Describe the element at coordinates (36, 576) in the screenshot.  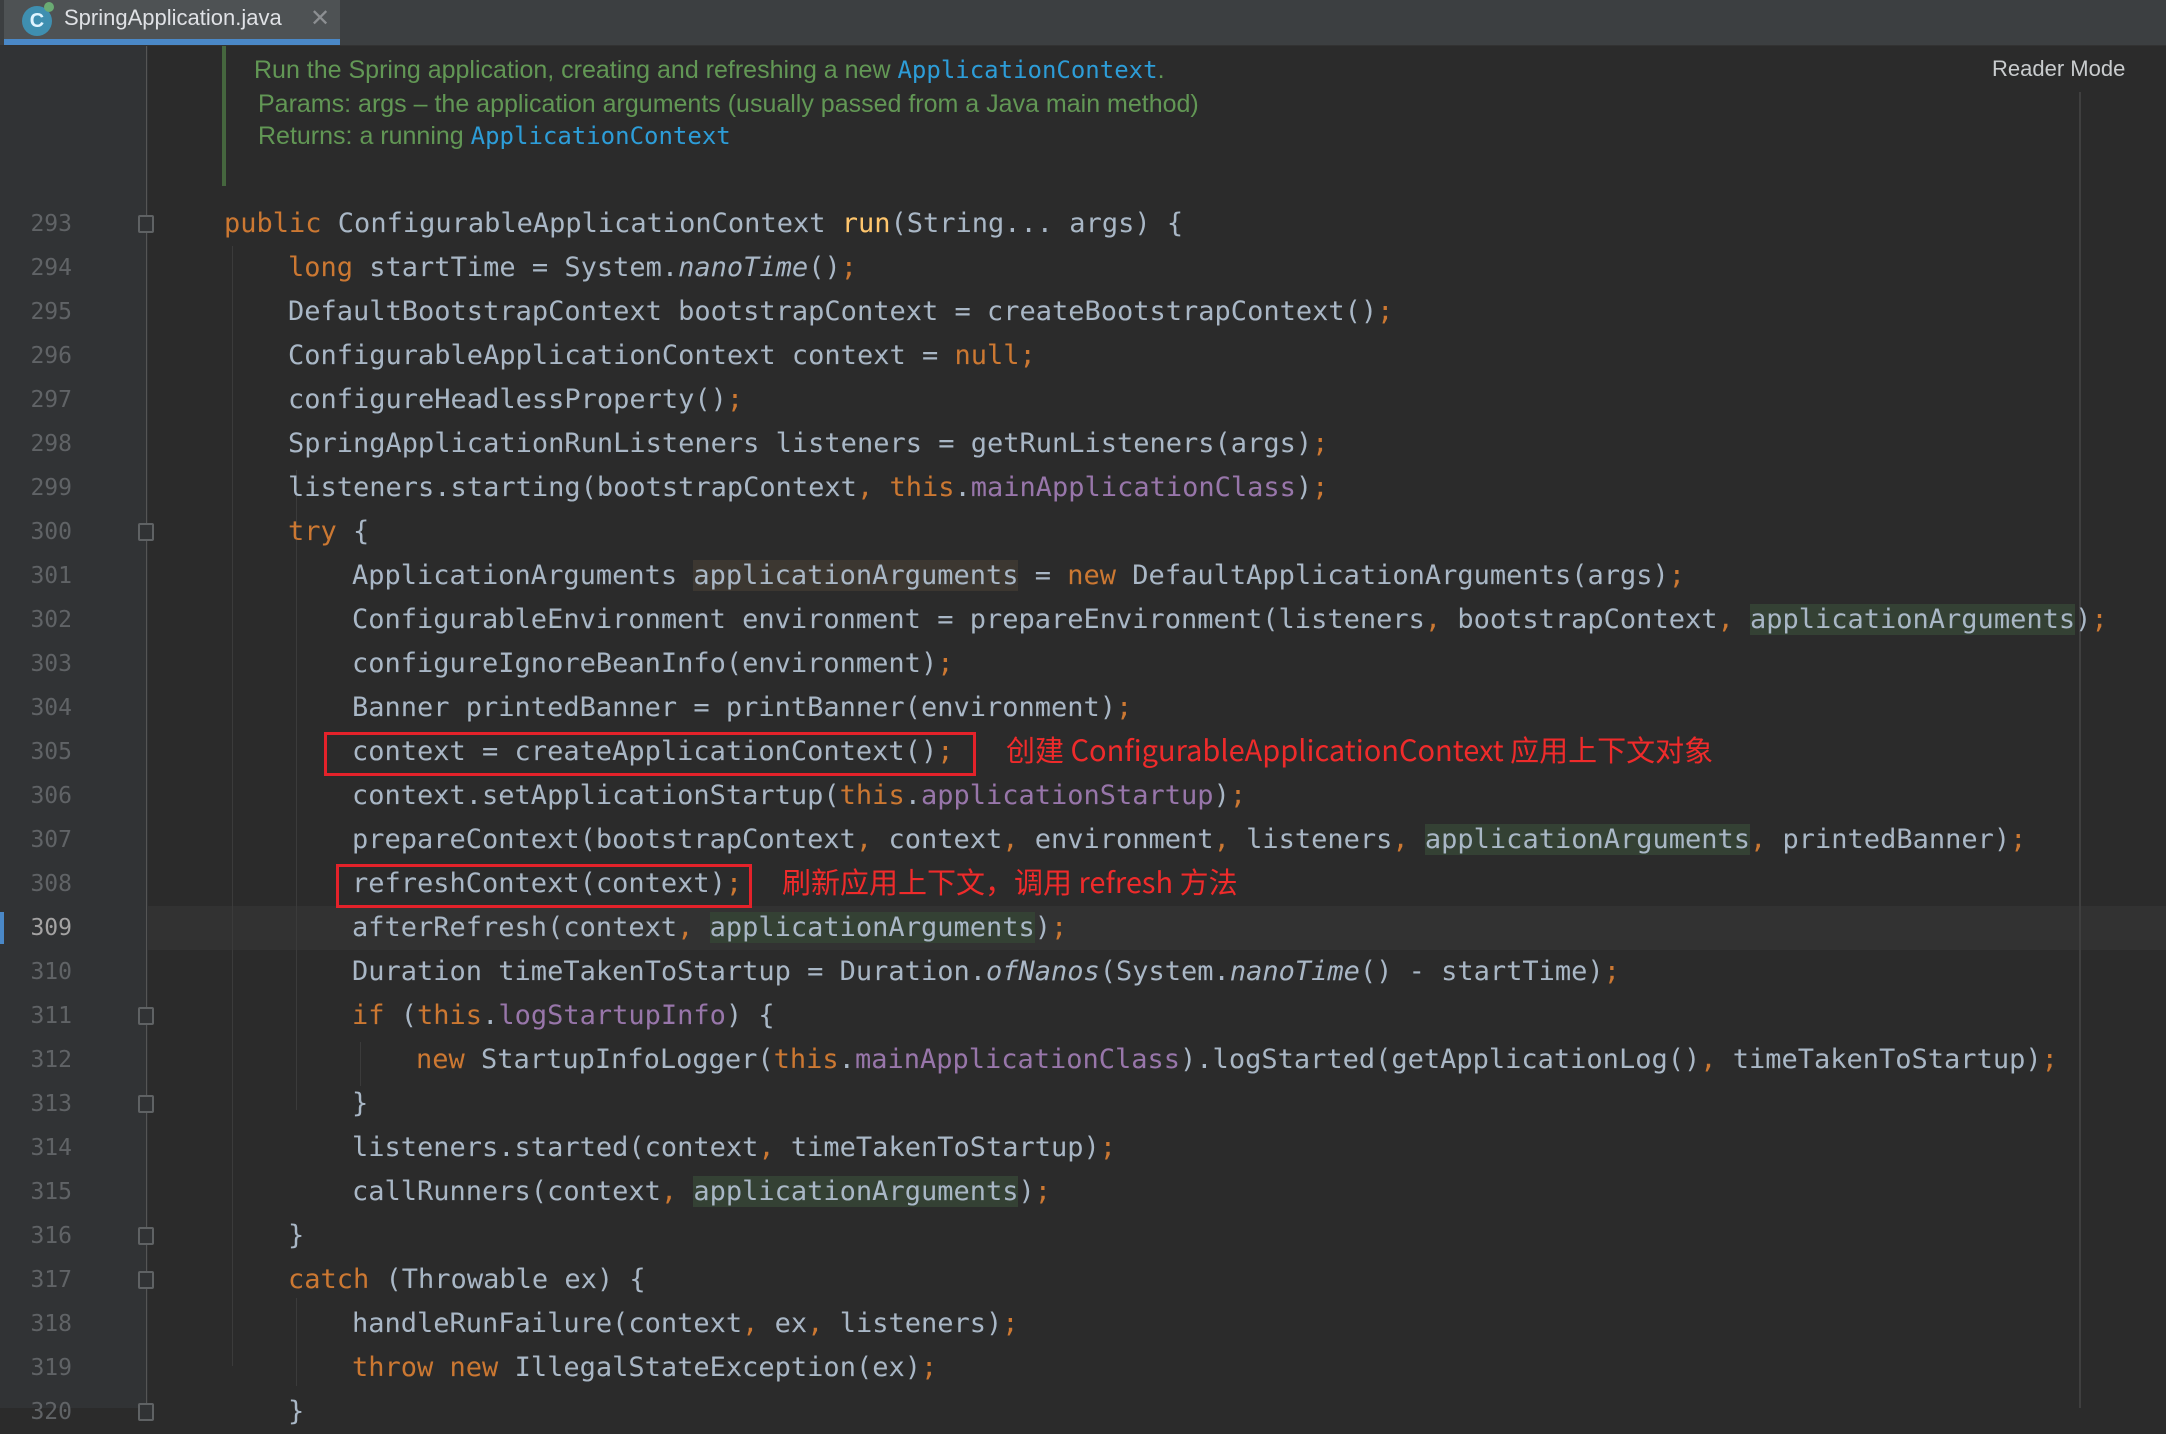
I see `line-number: 301` at that location.